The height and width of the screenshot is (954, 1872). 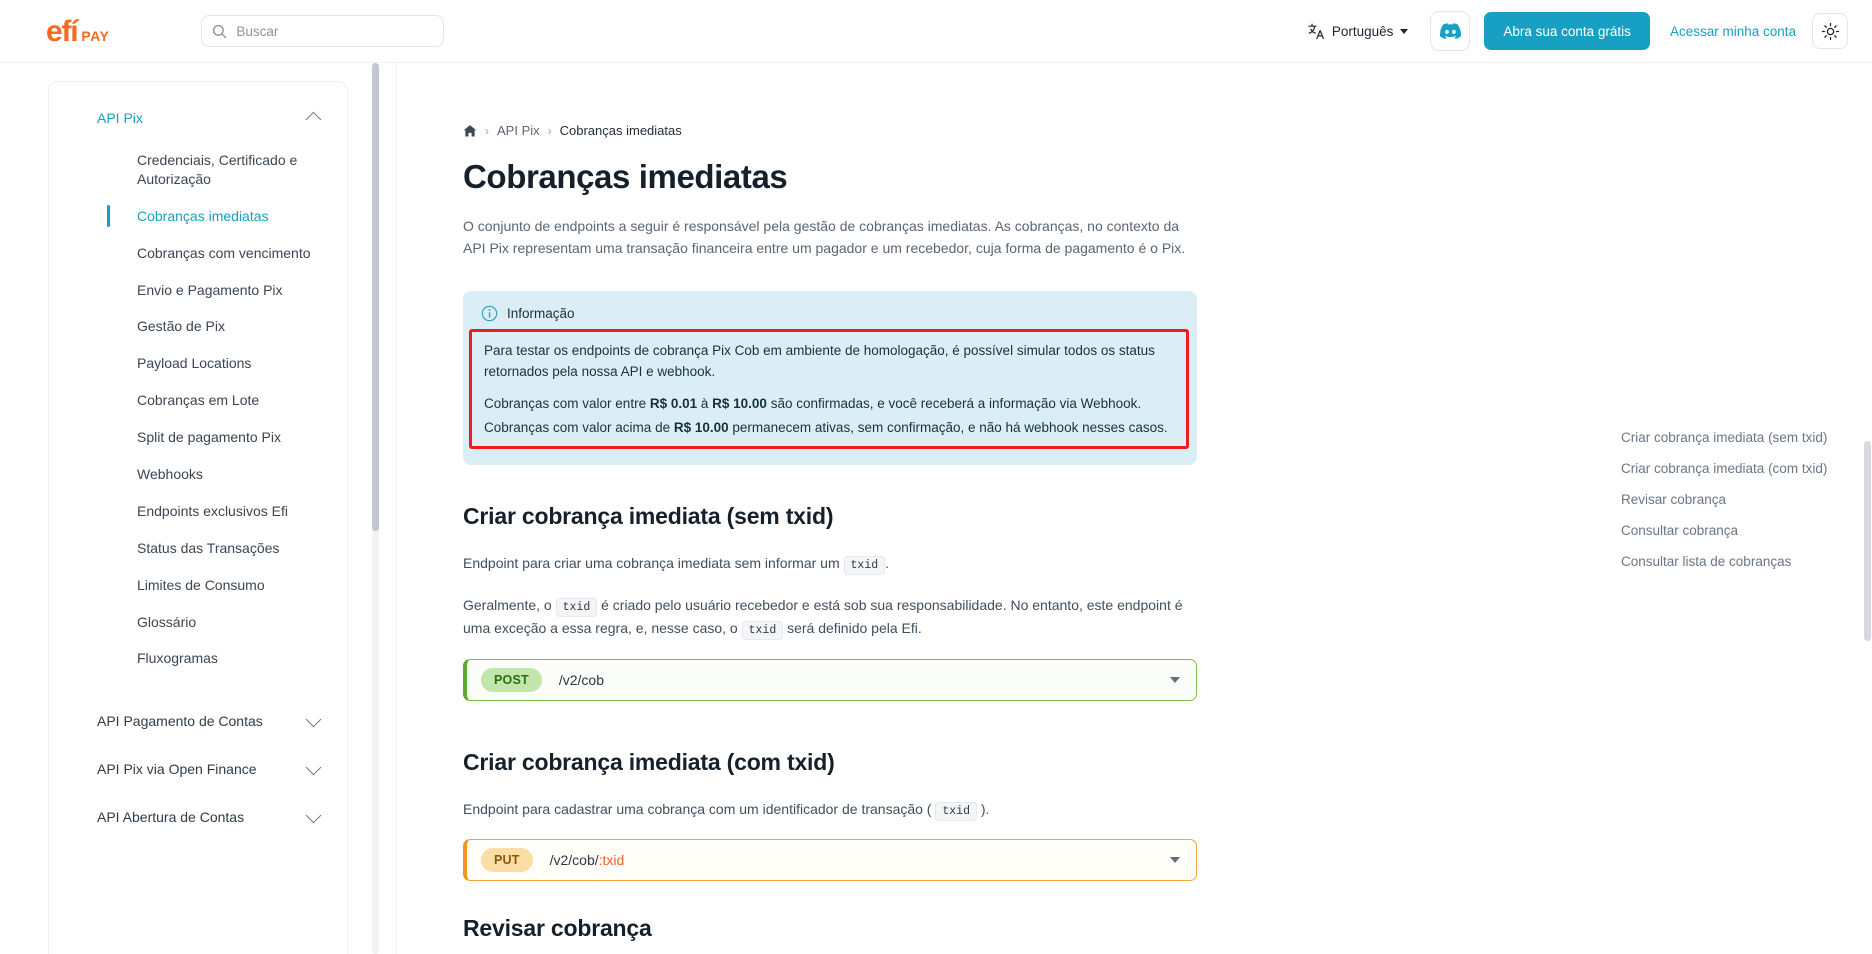 I want to click on breadcrumb-item-api-pix: API Pix, so click(x=518, y=130).